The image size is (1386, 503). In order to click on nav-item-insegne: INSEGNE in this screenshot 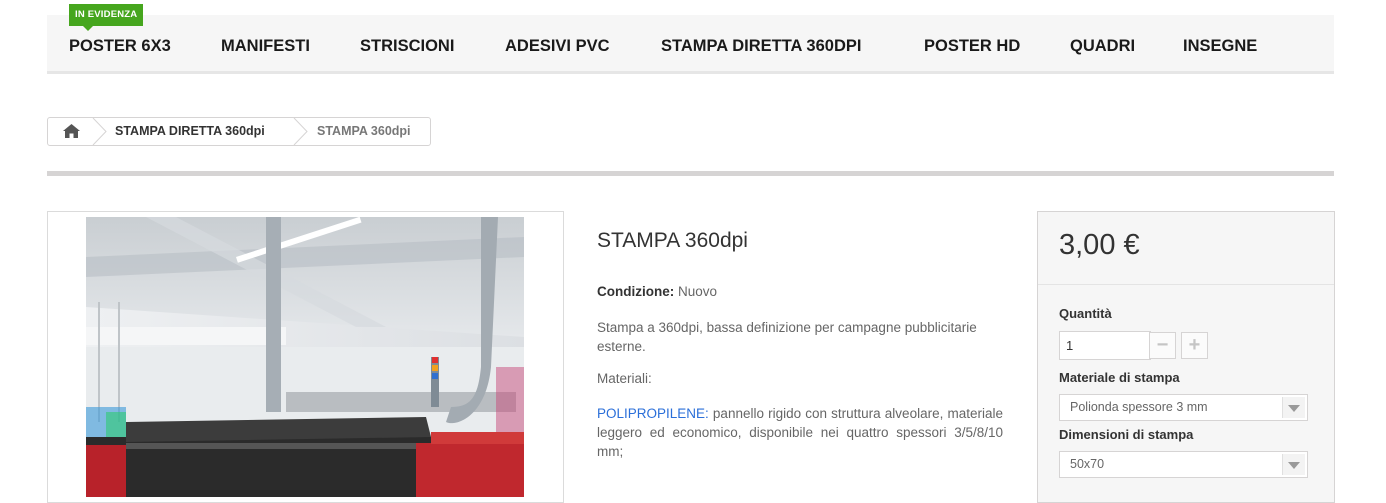, I will do `click(1220, 43)`.